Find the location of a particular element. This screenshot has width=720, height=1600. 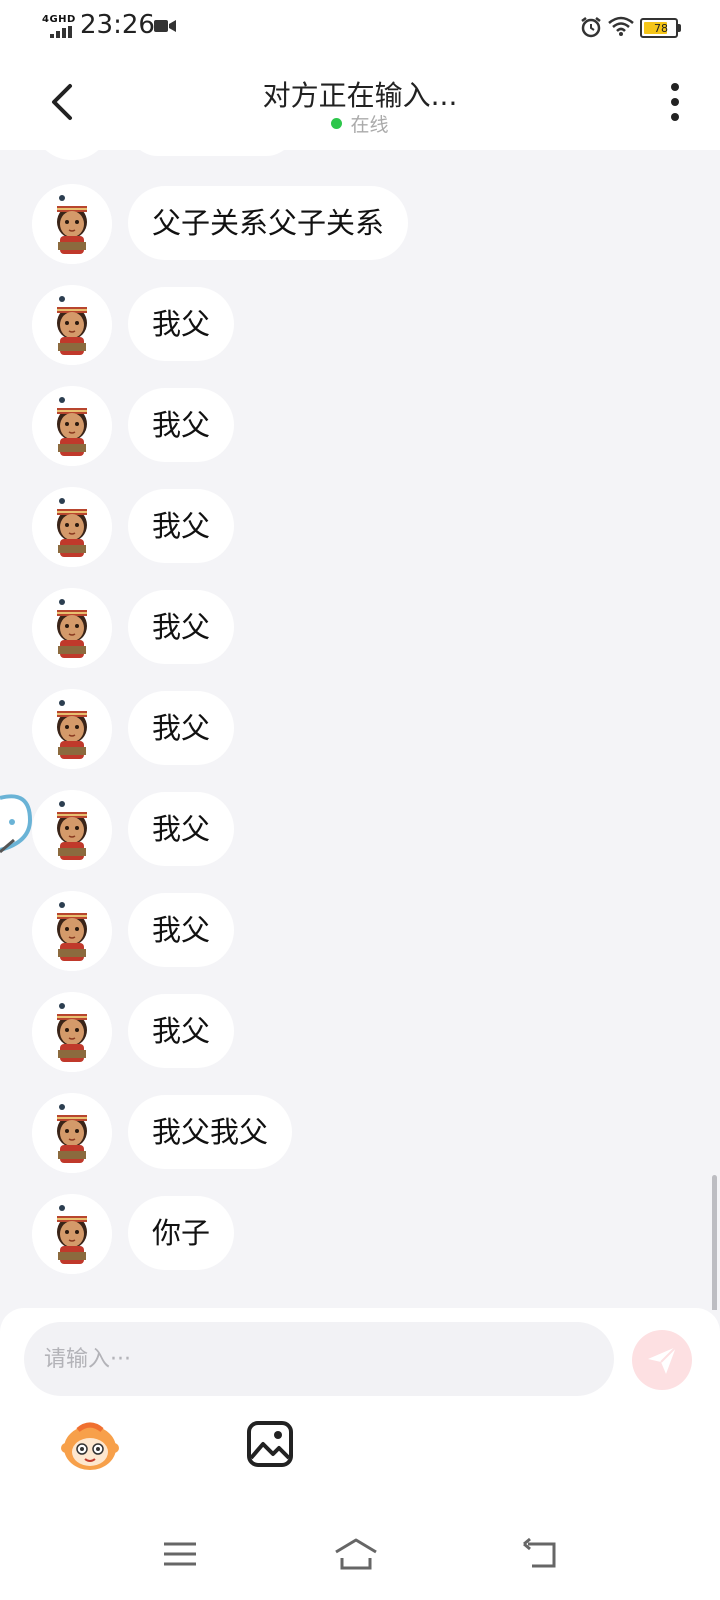

battery-icon: 78 is located at coordinates (660, 28).